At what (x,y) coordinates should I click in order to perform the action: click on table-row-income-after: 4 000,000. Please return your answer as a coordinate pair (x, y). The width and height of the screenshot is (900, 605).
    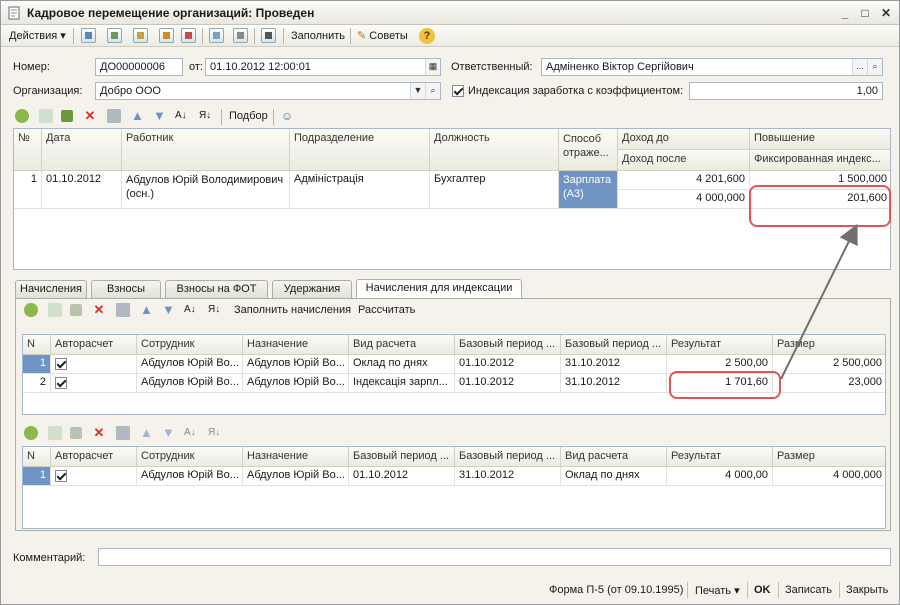
    Looking at the image, I should click on (684, 199).